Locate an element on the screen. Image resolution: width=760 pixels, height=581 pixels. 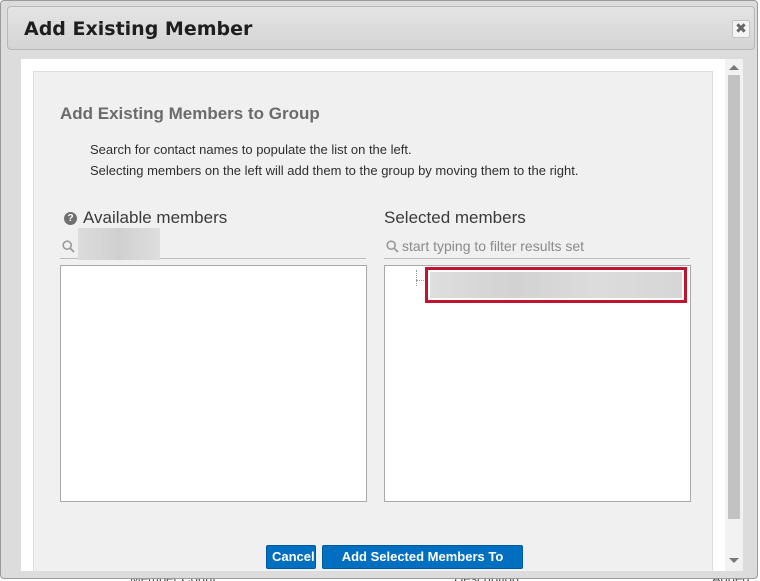
cancel-button: Cancel is located at coordinates (291, 557).